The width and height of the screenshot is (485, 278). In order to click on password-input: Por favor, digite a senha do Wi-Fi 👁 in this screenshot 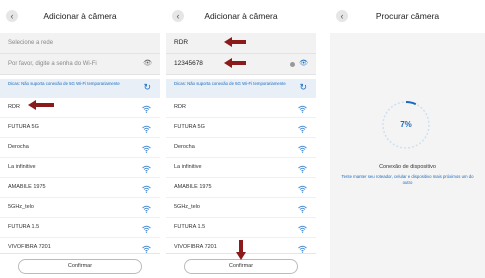, I will do `click(80, 64)`.